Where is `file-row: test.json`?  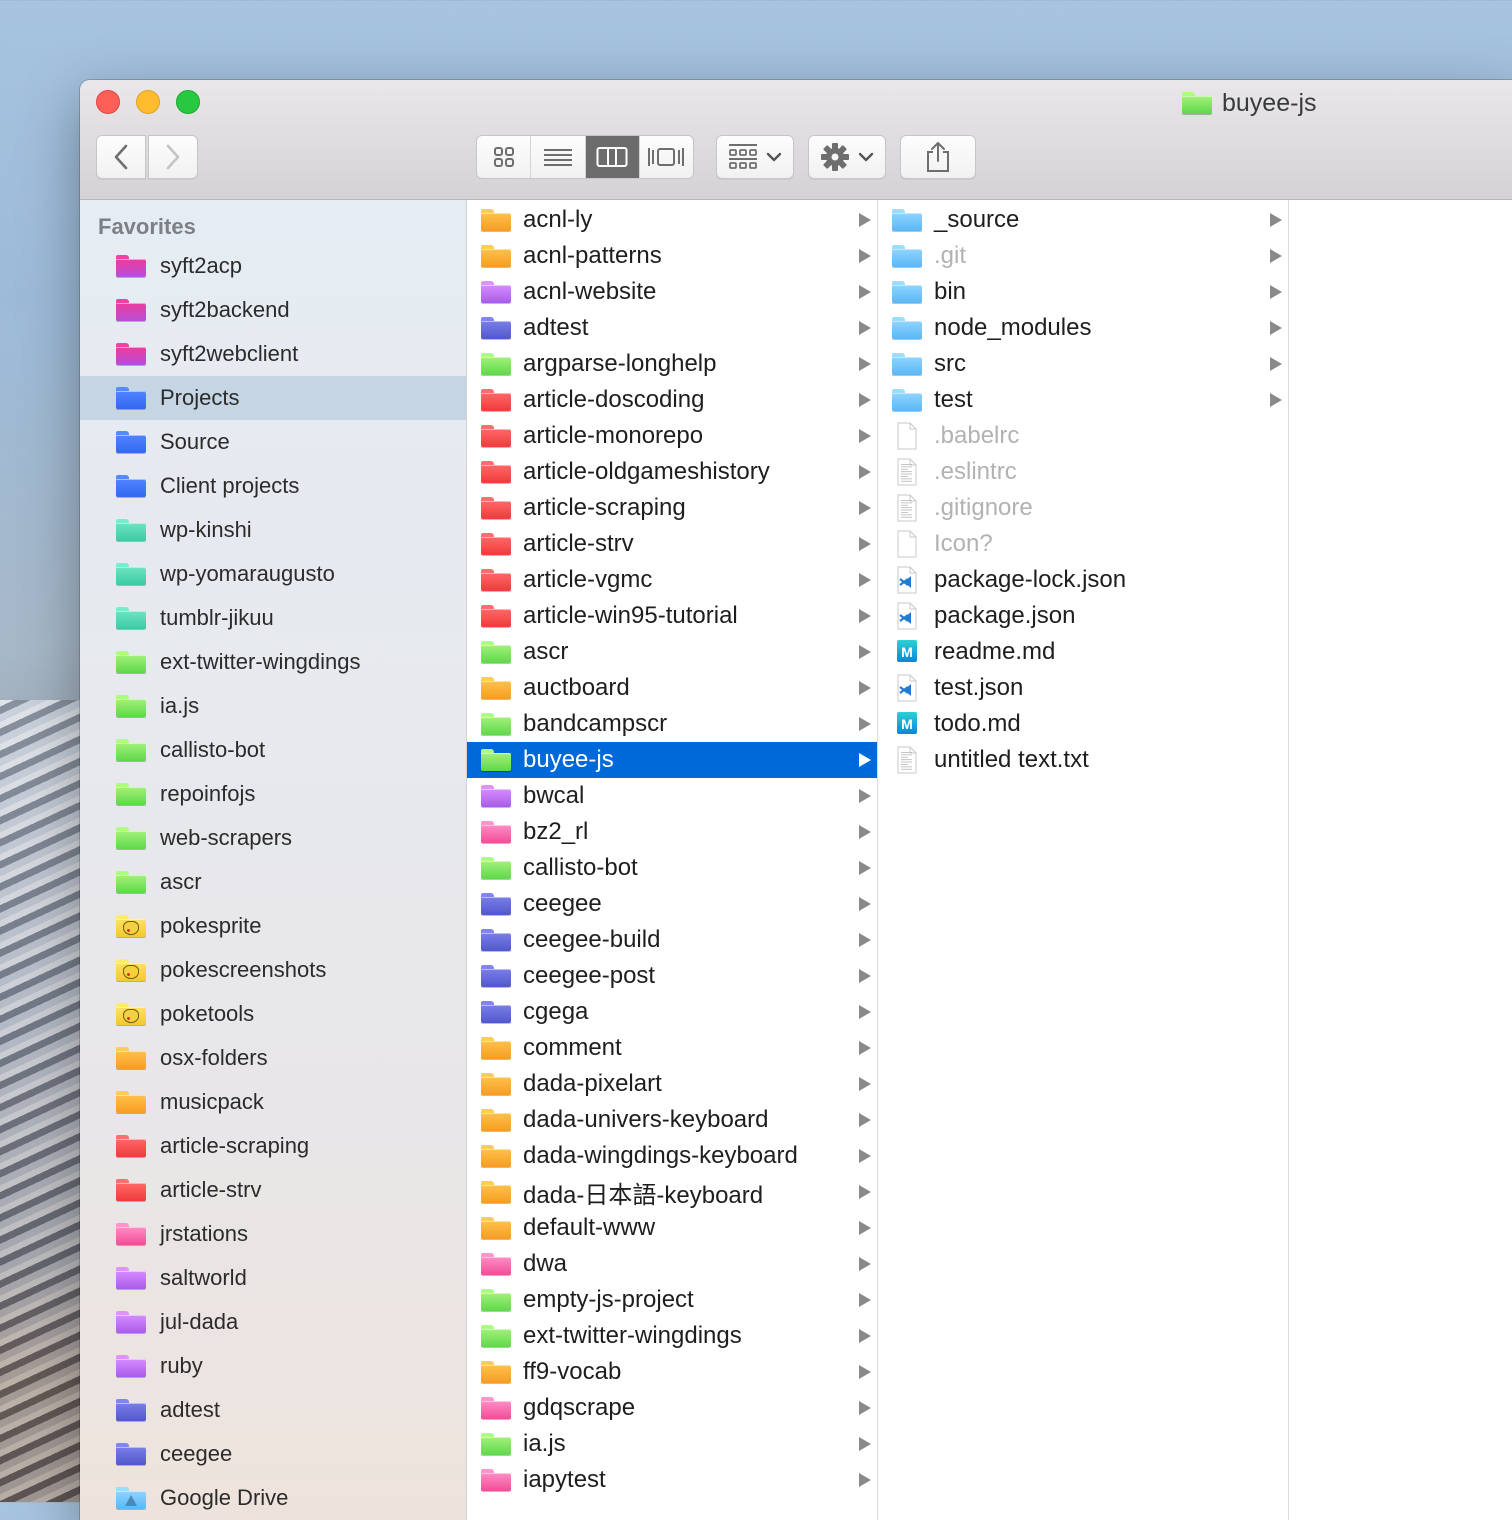 file-row: test.json is located at coordinates (1083, 688).